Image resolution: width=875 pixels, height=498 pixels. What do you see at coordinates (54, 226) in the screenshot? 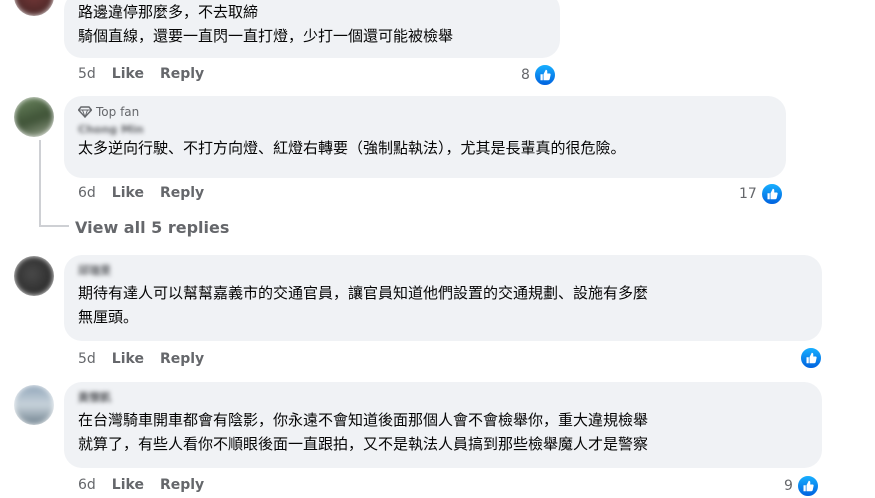
I see `thread-line-elbow` at bounding box center [54, 226].